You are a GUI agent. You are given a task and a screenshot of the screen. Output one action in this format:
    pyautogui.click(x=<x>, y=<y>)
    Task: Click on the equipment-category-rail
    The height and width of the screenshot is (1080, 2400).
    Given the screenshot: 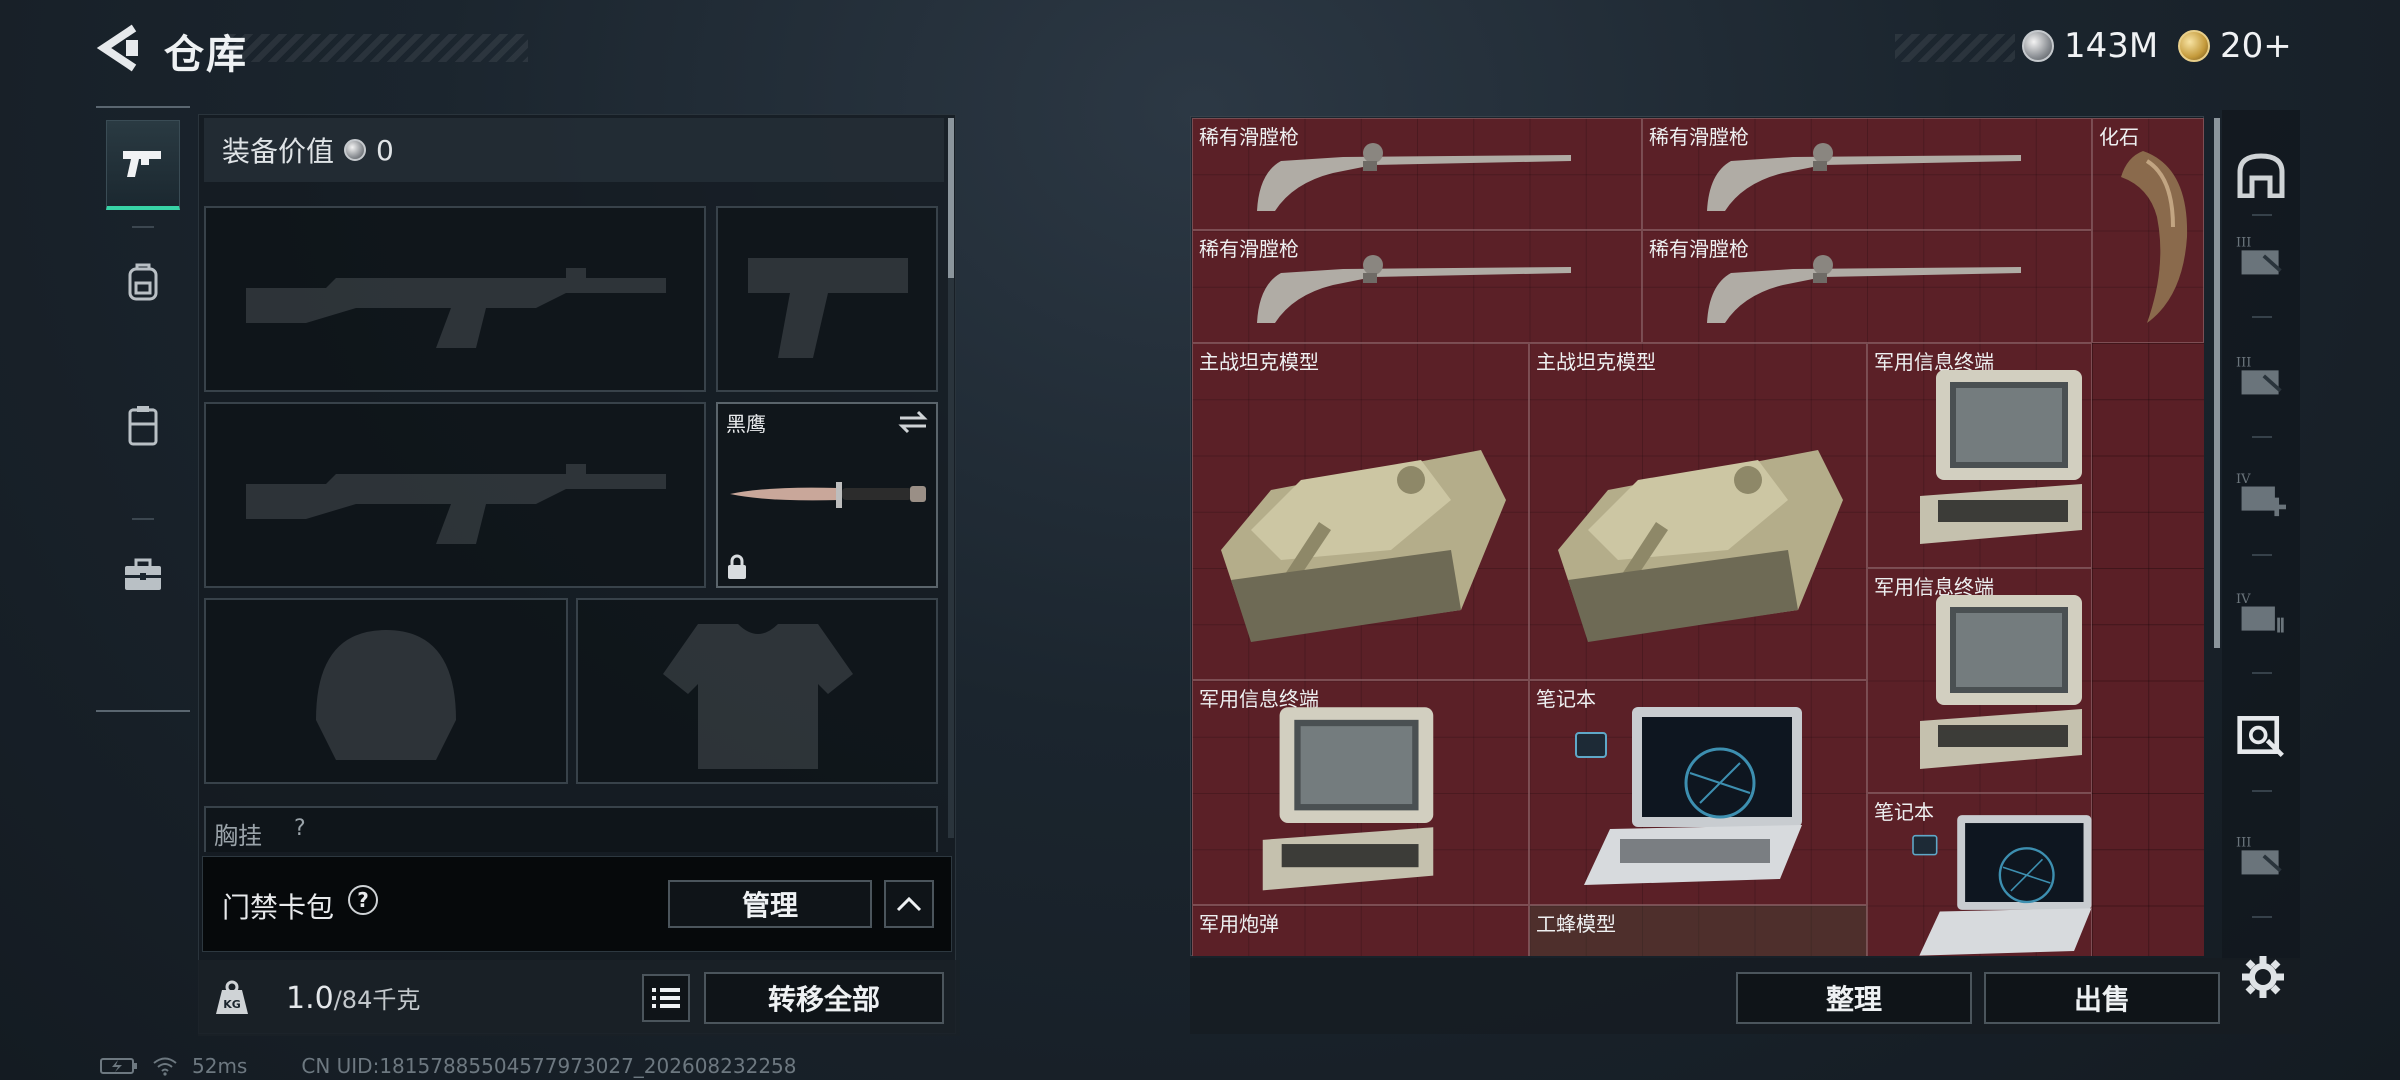 What is the action you would take?
    pyautogui.click(x=143, y=409)
    